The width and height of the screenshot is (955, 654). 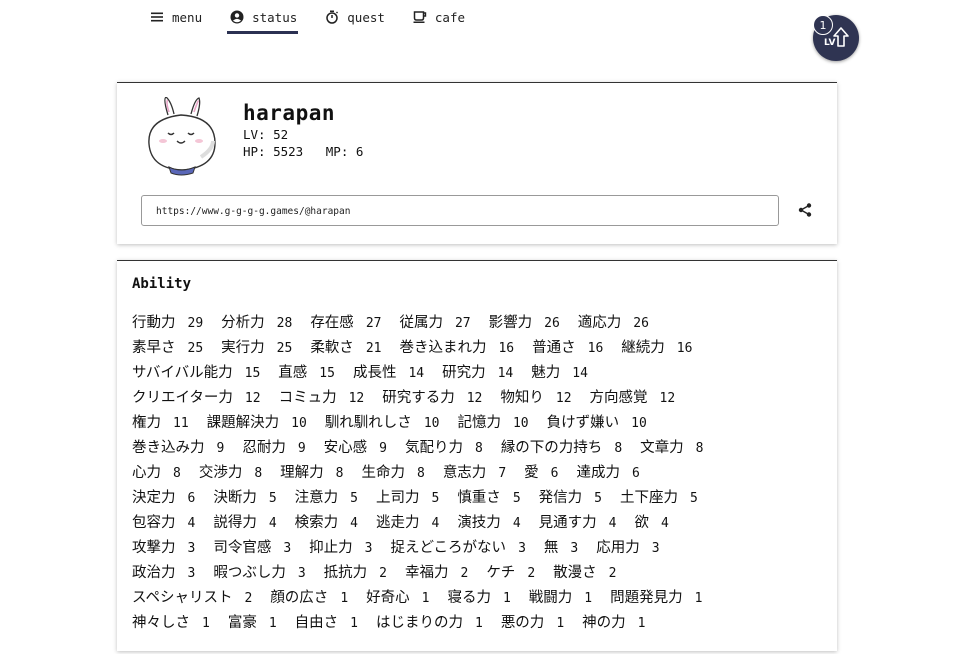 What do you see at coordinates (554, 348) in the screenshot?
I see `ability-name: 普通さ` at bounding box center [554, 348].